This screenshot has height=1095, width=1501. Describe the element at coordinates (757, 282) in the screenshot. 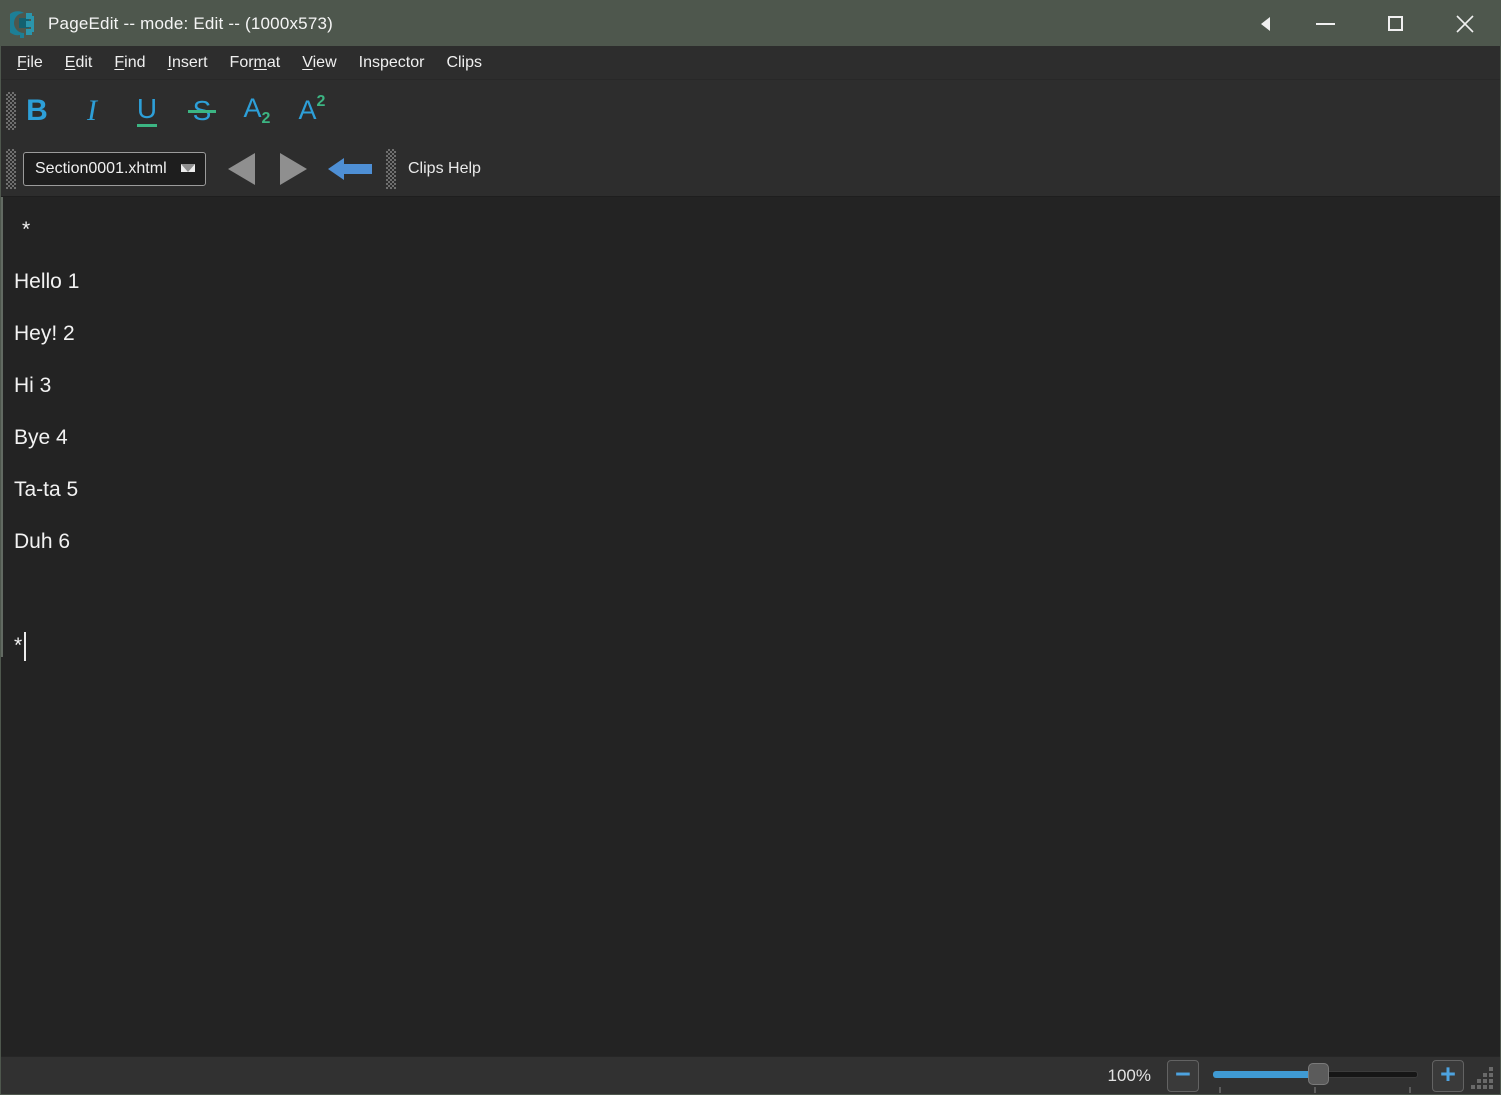

I see `paragraph: Hello 1` at that location.